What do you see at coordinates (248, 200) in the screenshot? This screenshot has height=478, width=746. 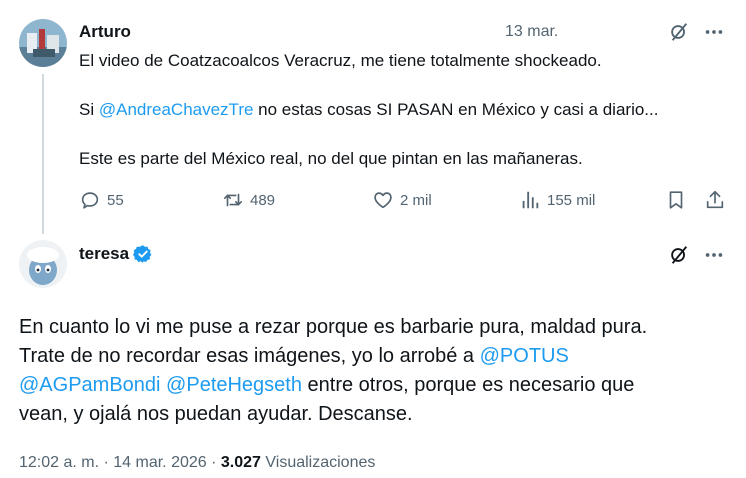 I see `repost-button: 489` at bounding box center [248, 200].